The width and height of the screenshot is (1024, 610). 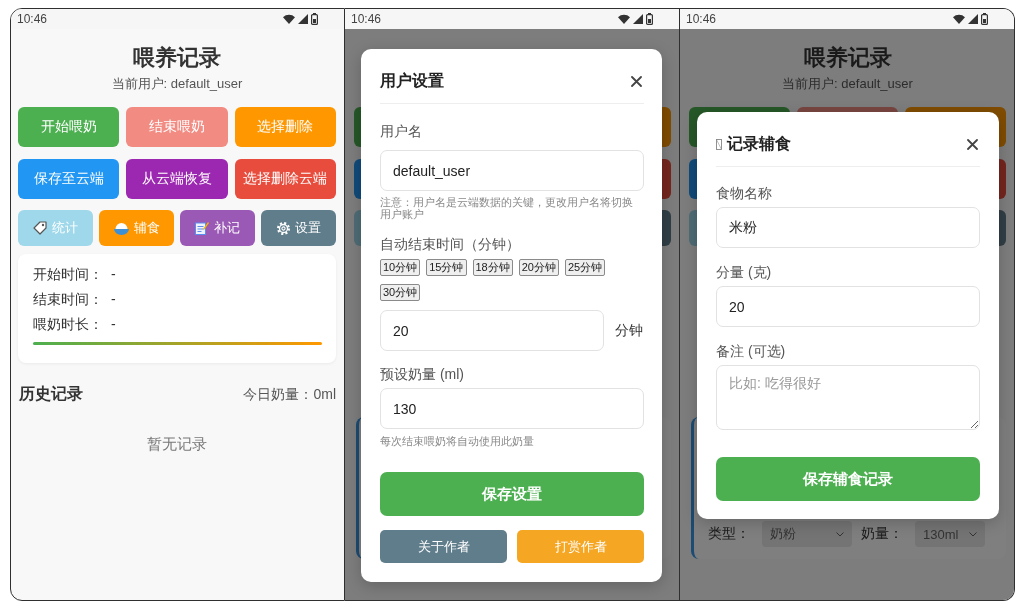 I want to click on record-label: 类型：, so click(x=729, y=534).